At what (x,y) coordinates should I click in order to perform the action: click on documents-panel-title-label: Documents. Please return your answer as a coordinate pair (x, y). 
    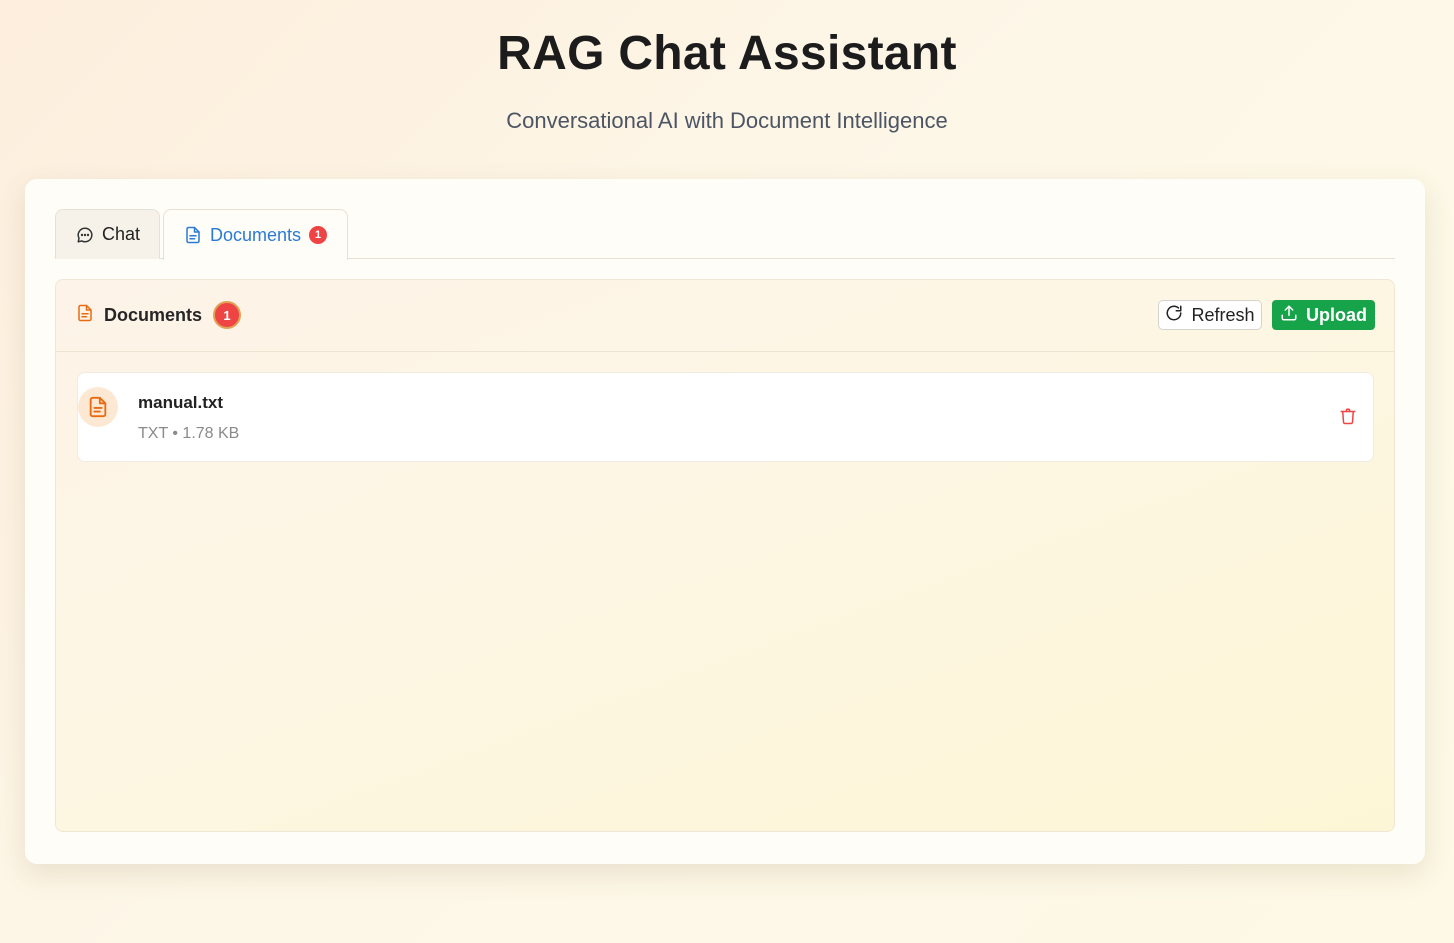
    Looking at the image, I should click on (153, 314).